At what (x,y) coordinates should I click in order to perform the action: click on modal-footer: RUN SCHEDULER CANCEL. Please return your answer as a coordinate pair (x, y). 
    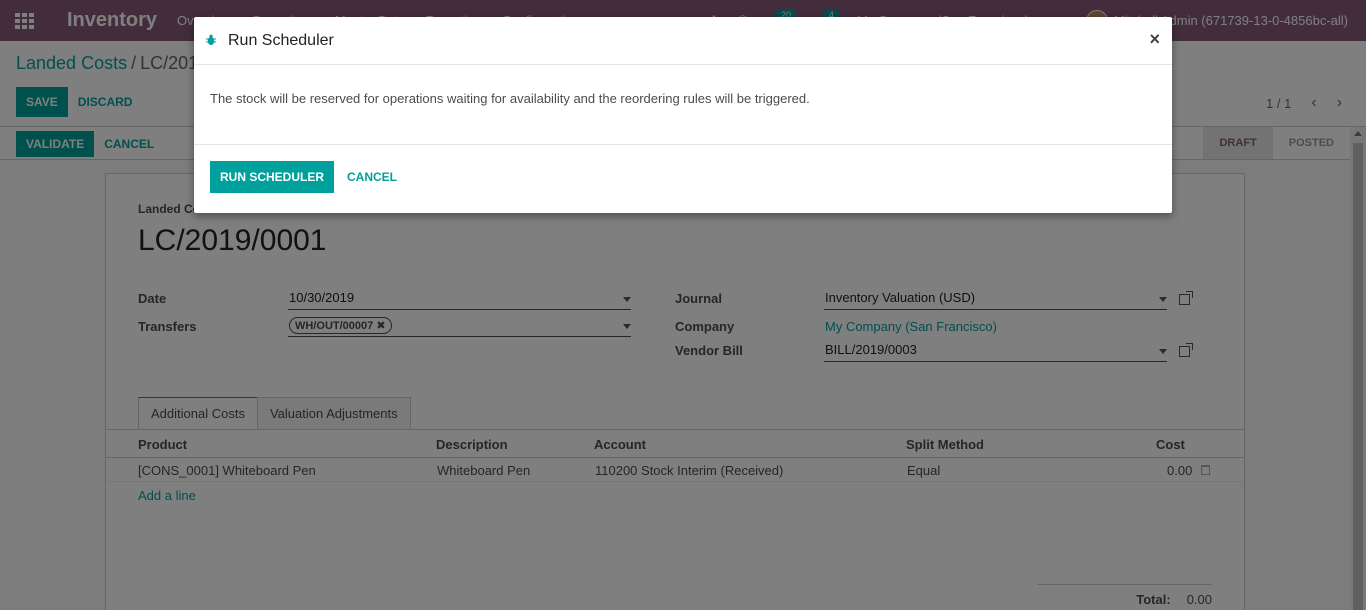
    Looking at the image, I should click on (683, 178).